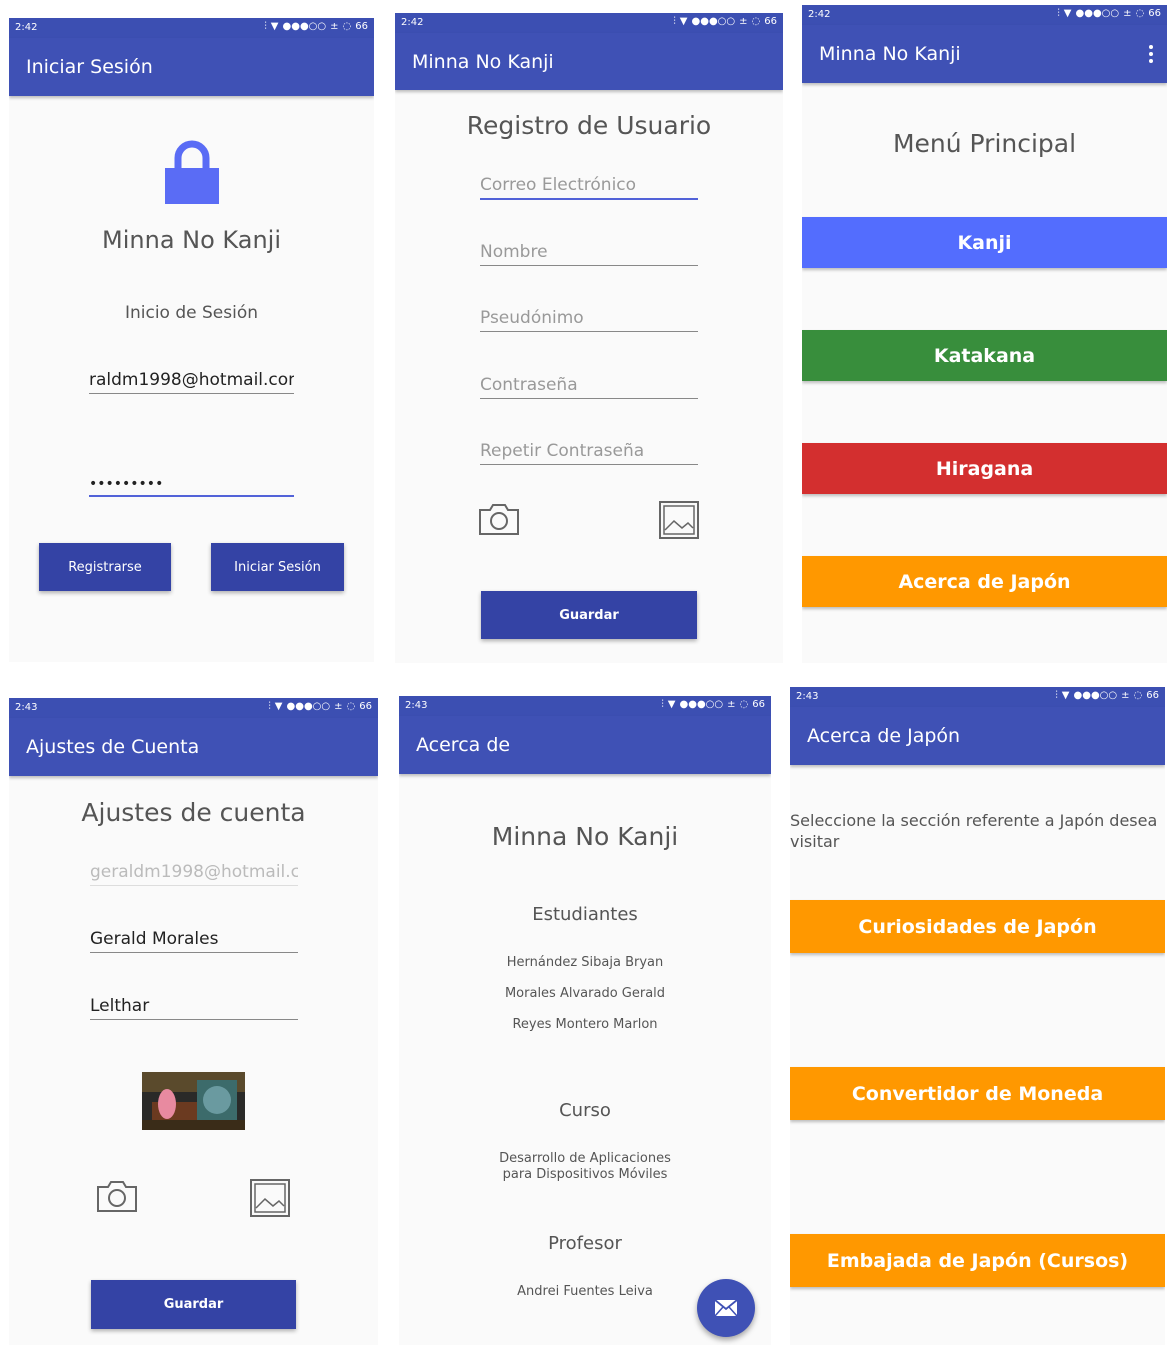 The image size is (1167, 1345). What do you see at coordinates (191, 313) in the screenshot?
I see `login-subtitle: Inicio de Sesión` at bounding box center [191, 313].